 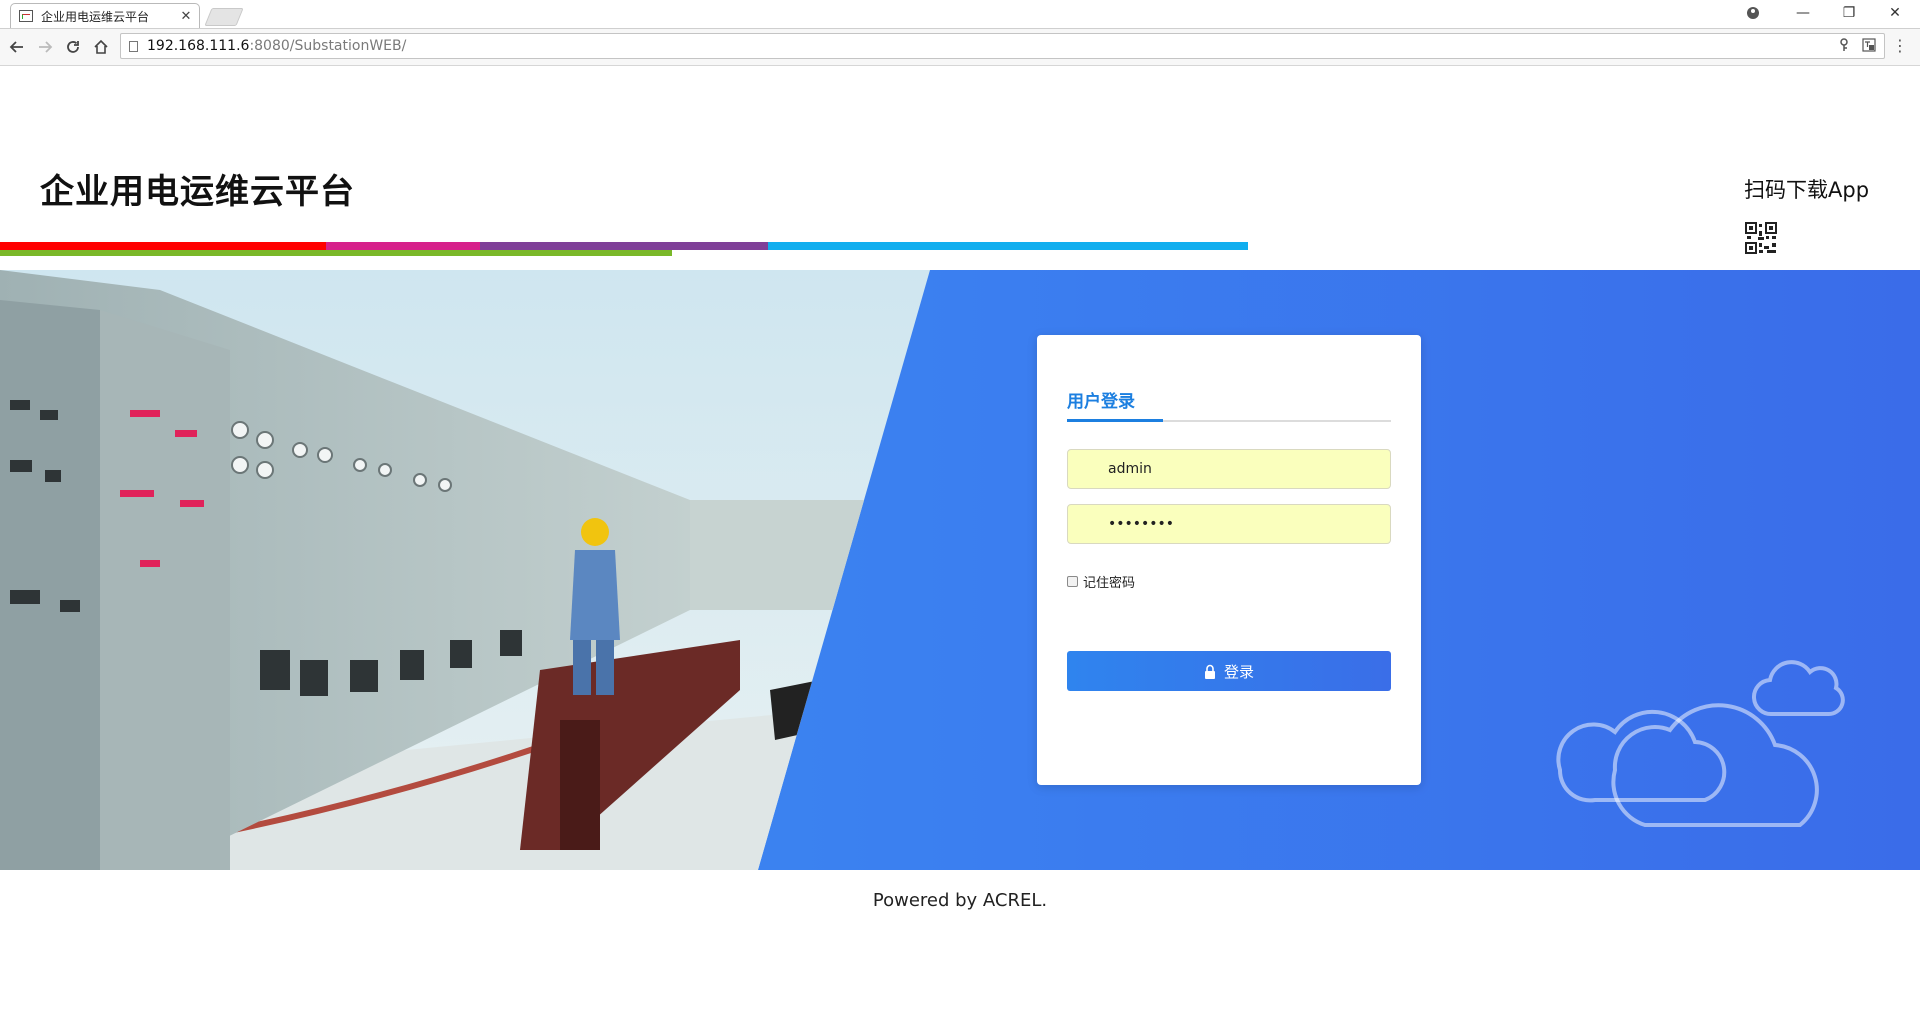 What do you see at coordinates (1209, 671) in the screenshot?
I see `lock-icon` at bounding box center [1209, 671].